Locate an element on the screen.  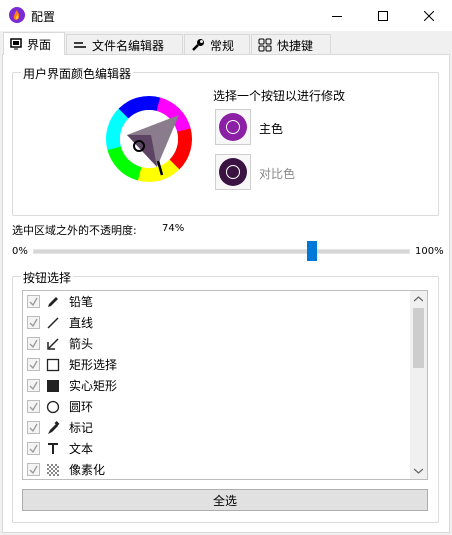
maximize-button is located at coordinates (383, 15).